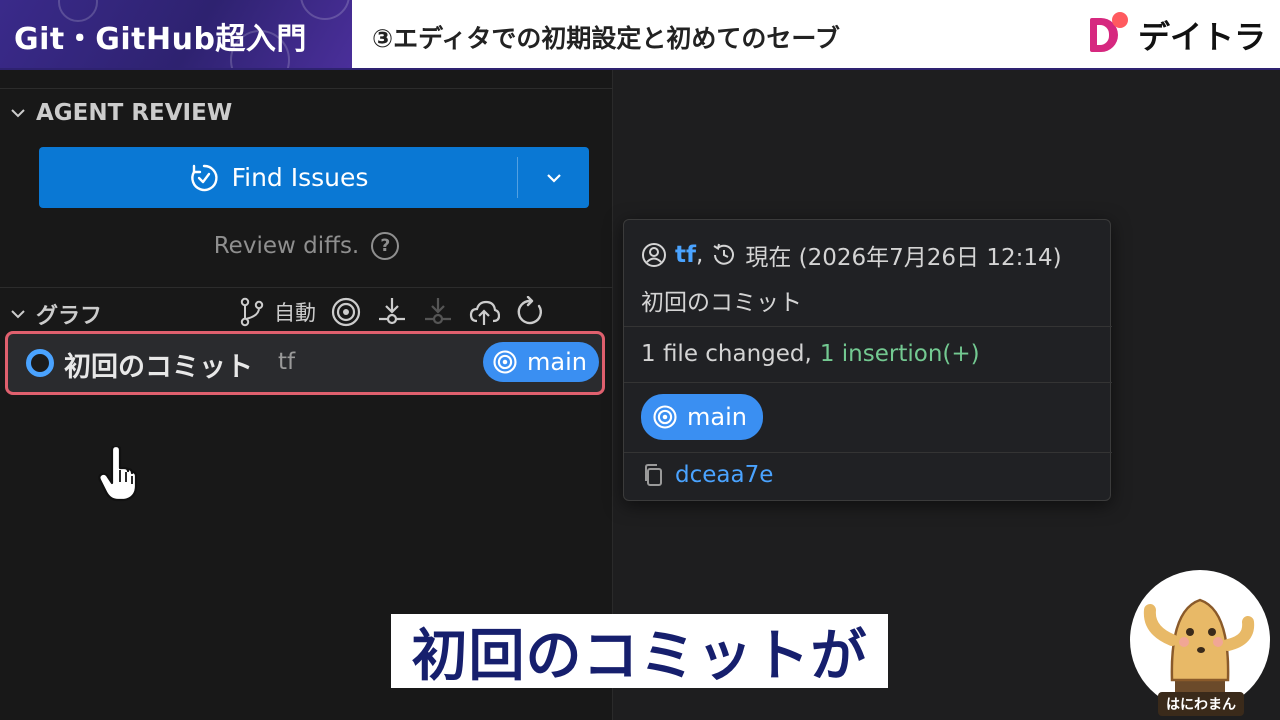 This screenshot has width=1280, height=720. What do you see at coordinates (252, 312) in the screenshot?
I see `git-branch-icon` at bounding box center [252, 312].